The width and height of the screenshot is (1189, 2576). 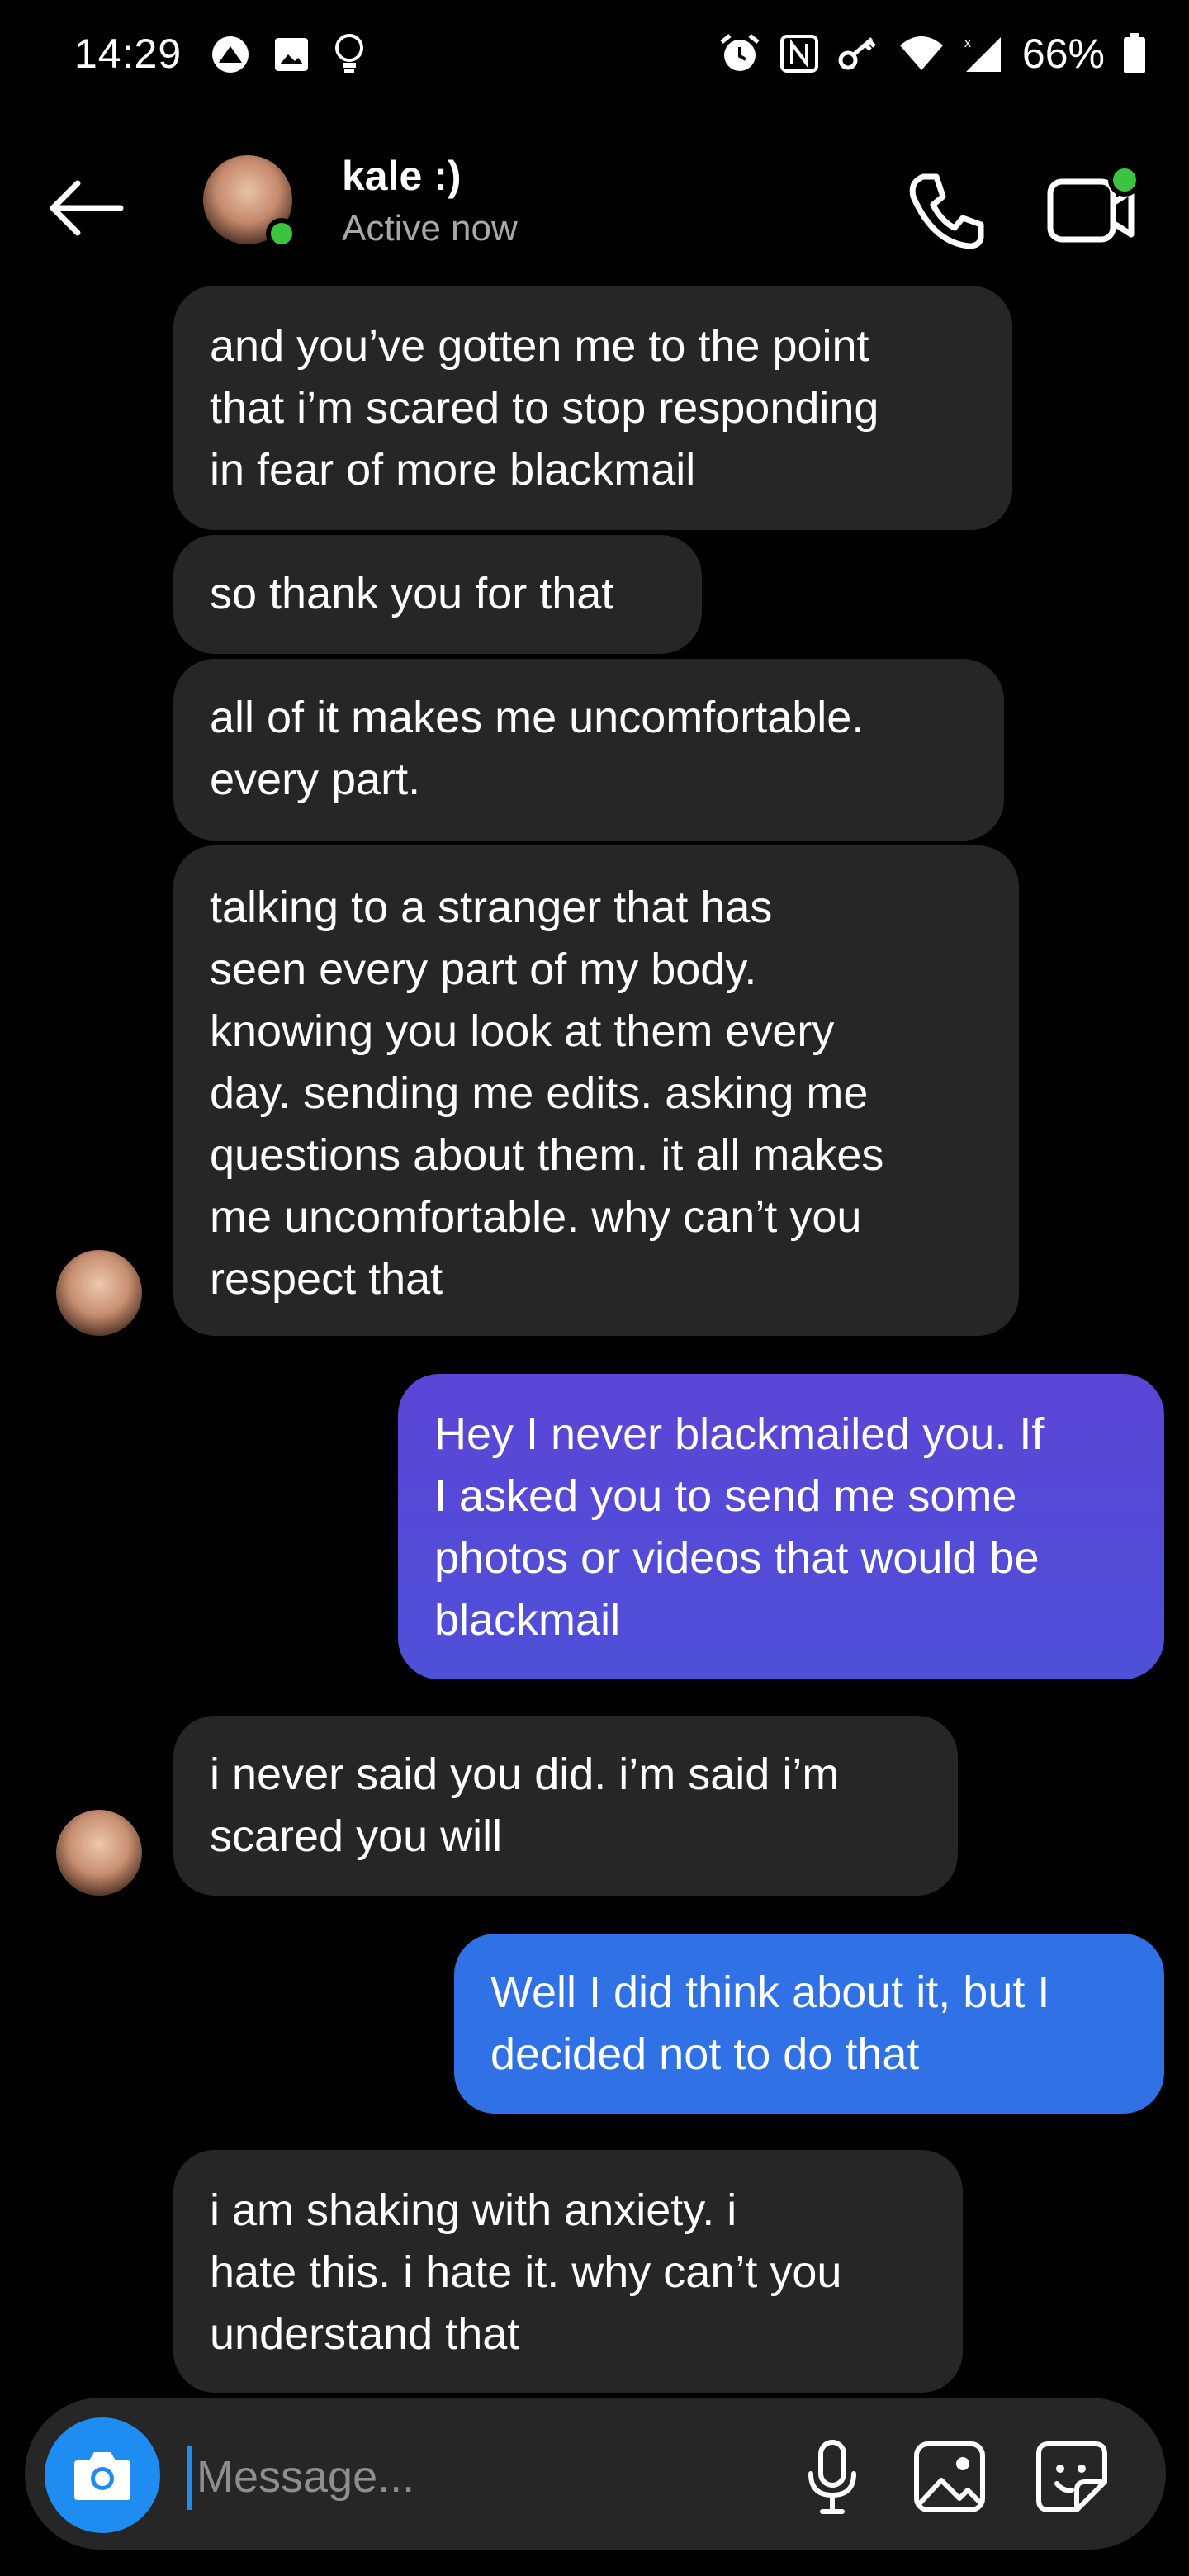 I want to click on key-icon, so click(x=858, y=53).